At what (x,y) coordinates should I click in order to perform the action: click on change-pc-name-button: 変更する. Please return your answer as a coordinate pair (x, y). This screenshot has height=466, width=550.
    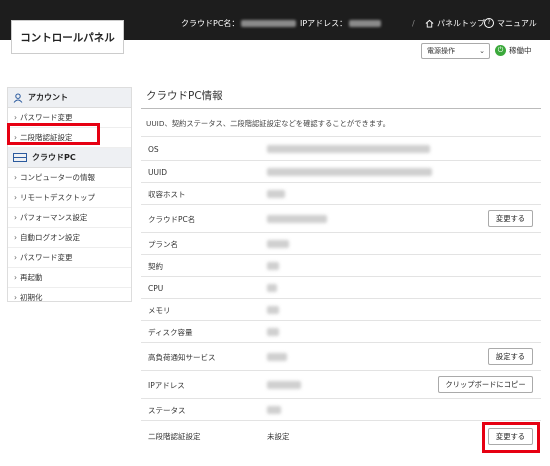
    Looking at the image, I should click on (510, 218).